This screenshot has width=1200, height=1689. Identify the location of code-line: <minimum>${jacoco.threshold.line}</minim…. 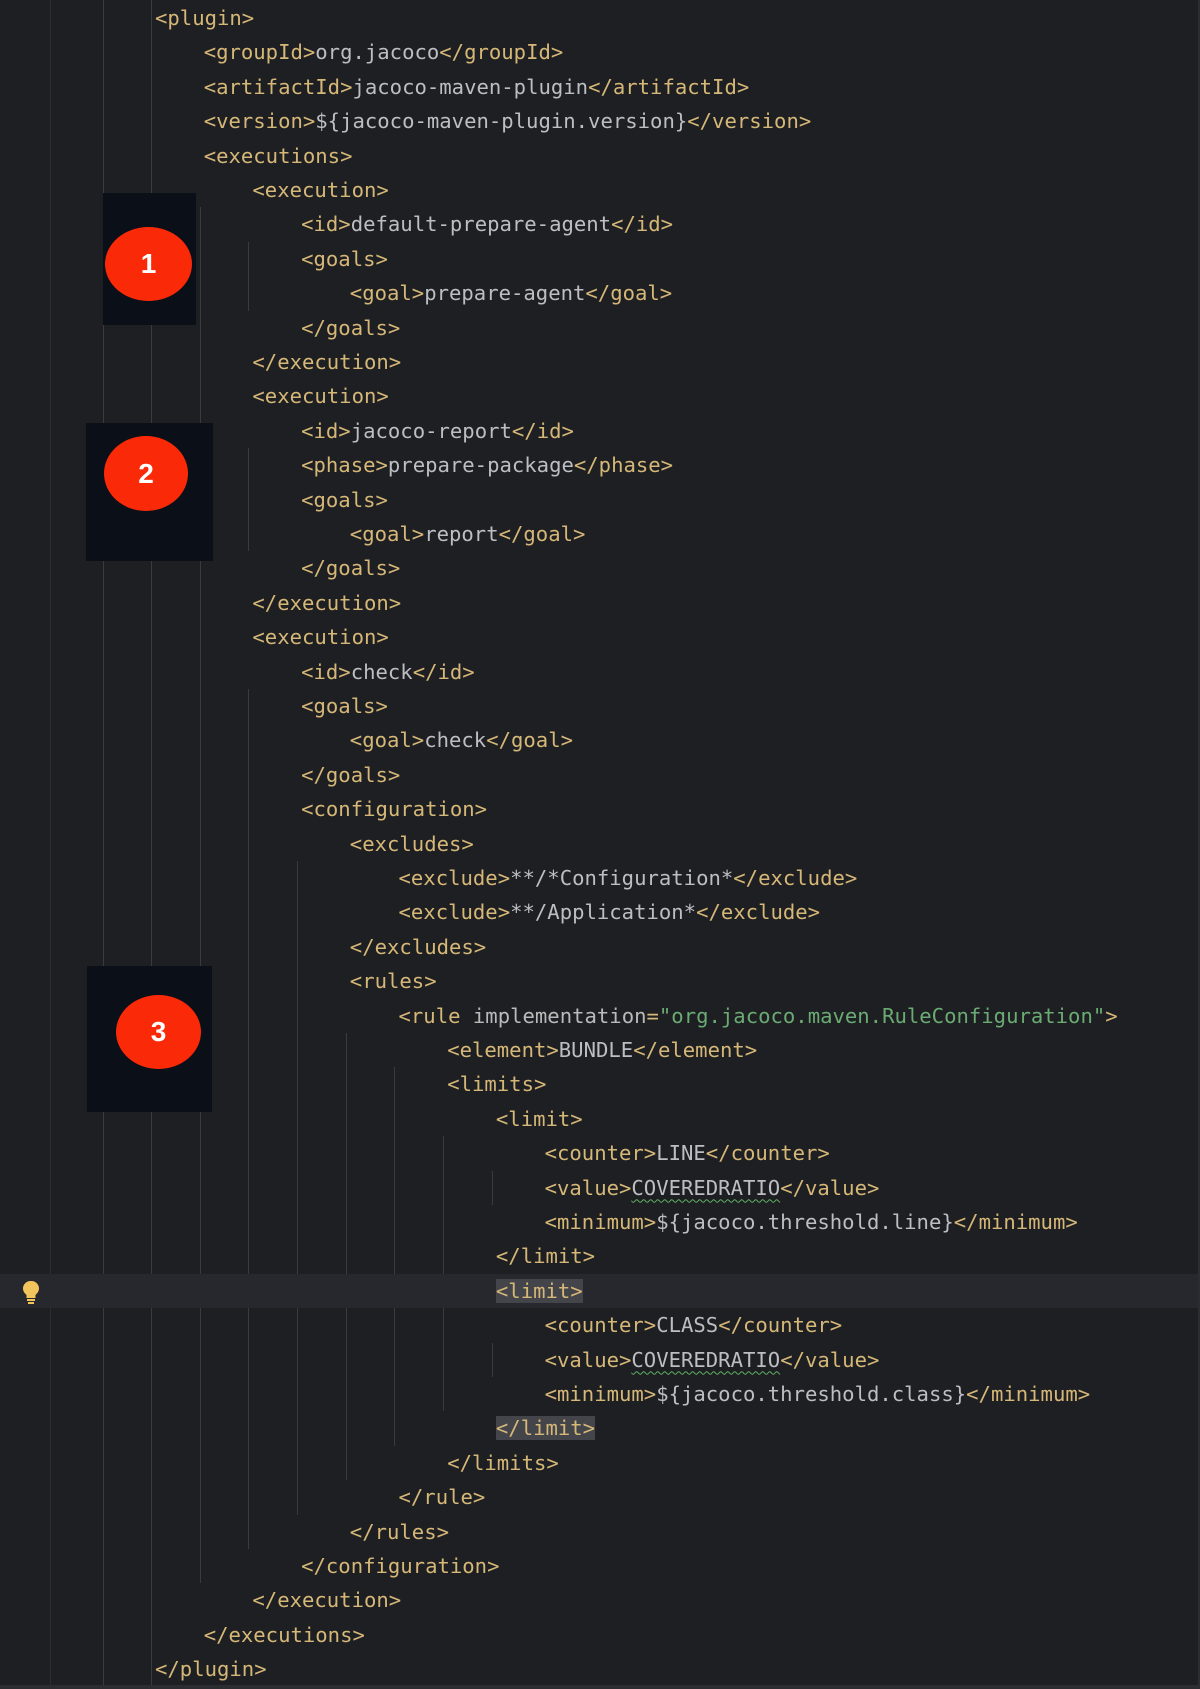
(811, 1222).